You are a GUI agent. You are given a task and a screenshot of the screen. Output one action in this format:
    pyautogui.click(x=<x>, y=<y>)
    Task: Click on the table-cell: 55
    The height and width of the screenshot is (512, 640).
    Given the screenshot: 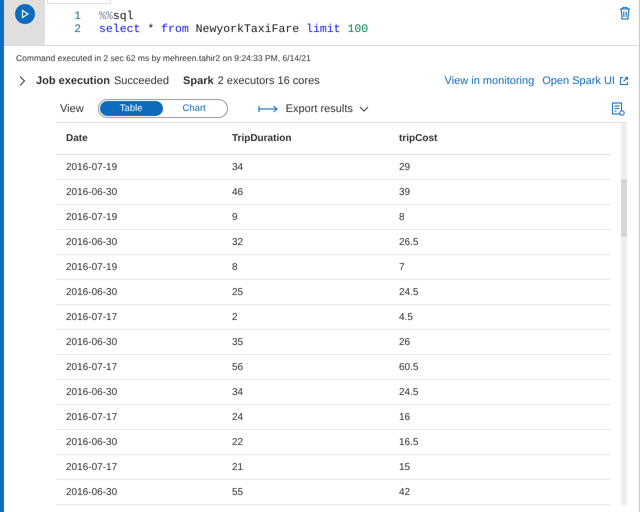 What is the action you would take?
    pyautogui.click(x=305, y=492)
    